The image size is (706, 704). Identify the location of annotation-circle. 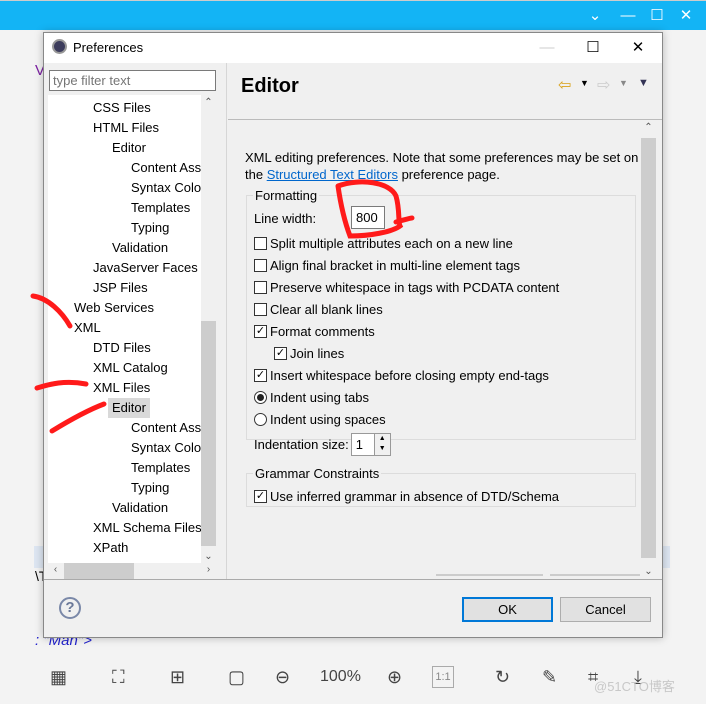
(375, 209).